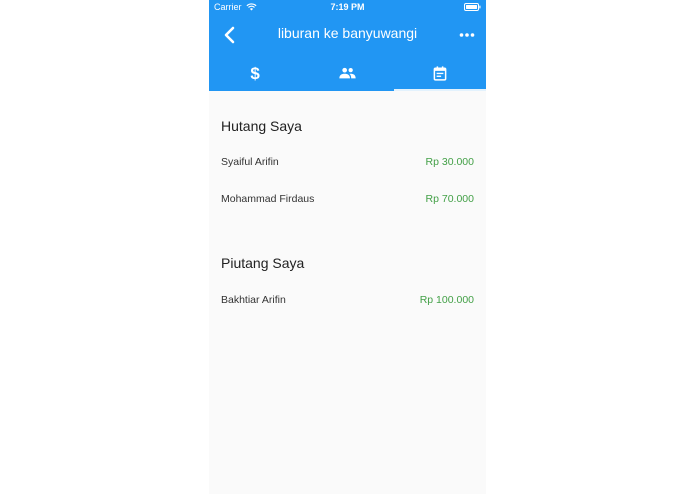 This screenshot has height=494, width=695. I want to click on list-item: Mohammad Firdaus Rp 70.000, so click(347, 199).